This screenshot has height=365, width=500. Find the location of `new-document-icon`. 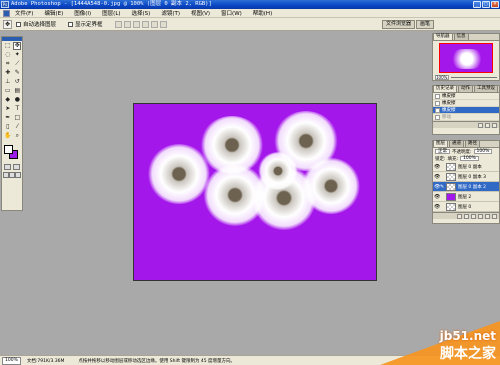

new-document-icon is located at coordinates (480, 125).